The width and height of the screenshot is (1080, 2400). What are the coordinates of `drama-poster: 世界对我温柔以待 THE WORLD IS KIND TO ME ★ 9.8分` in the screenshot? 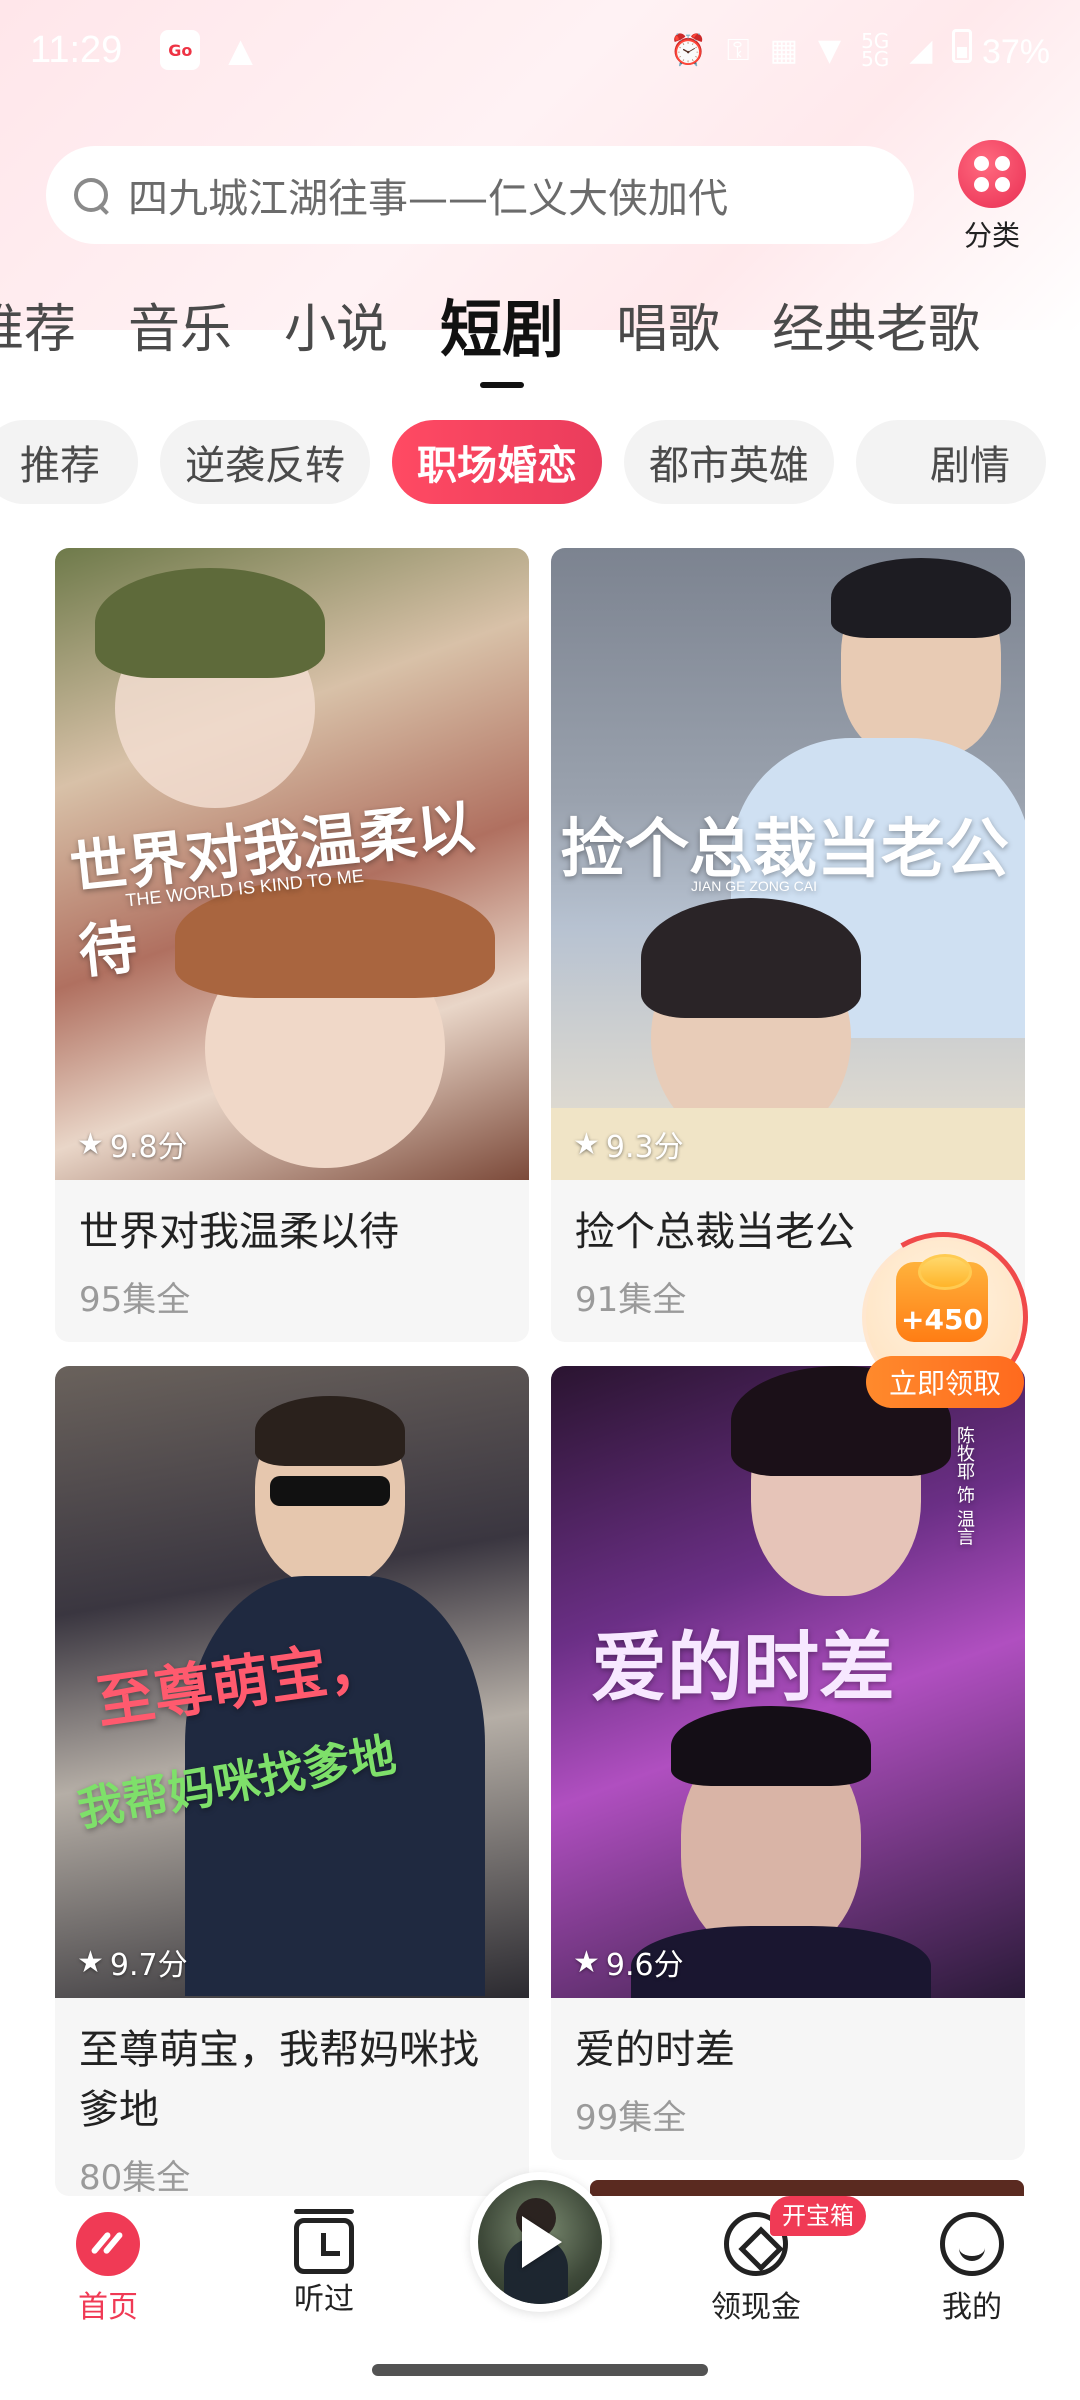 It's located at (292, 864).